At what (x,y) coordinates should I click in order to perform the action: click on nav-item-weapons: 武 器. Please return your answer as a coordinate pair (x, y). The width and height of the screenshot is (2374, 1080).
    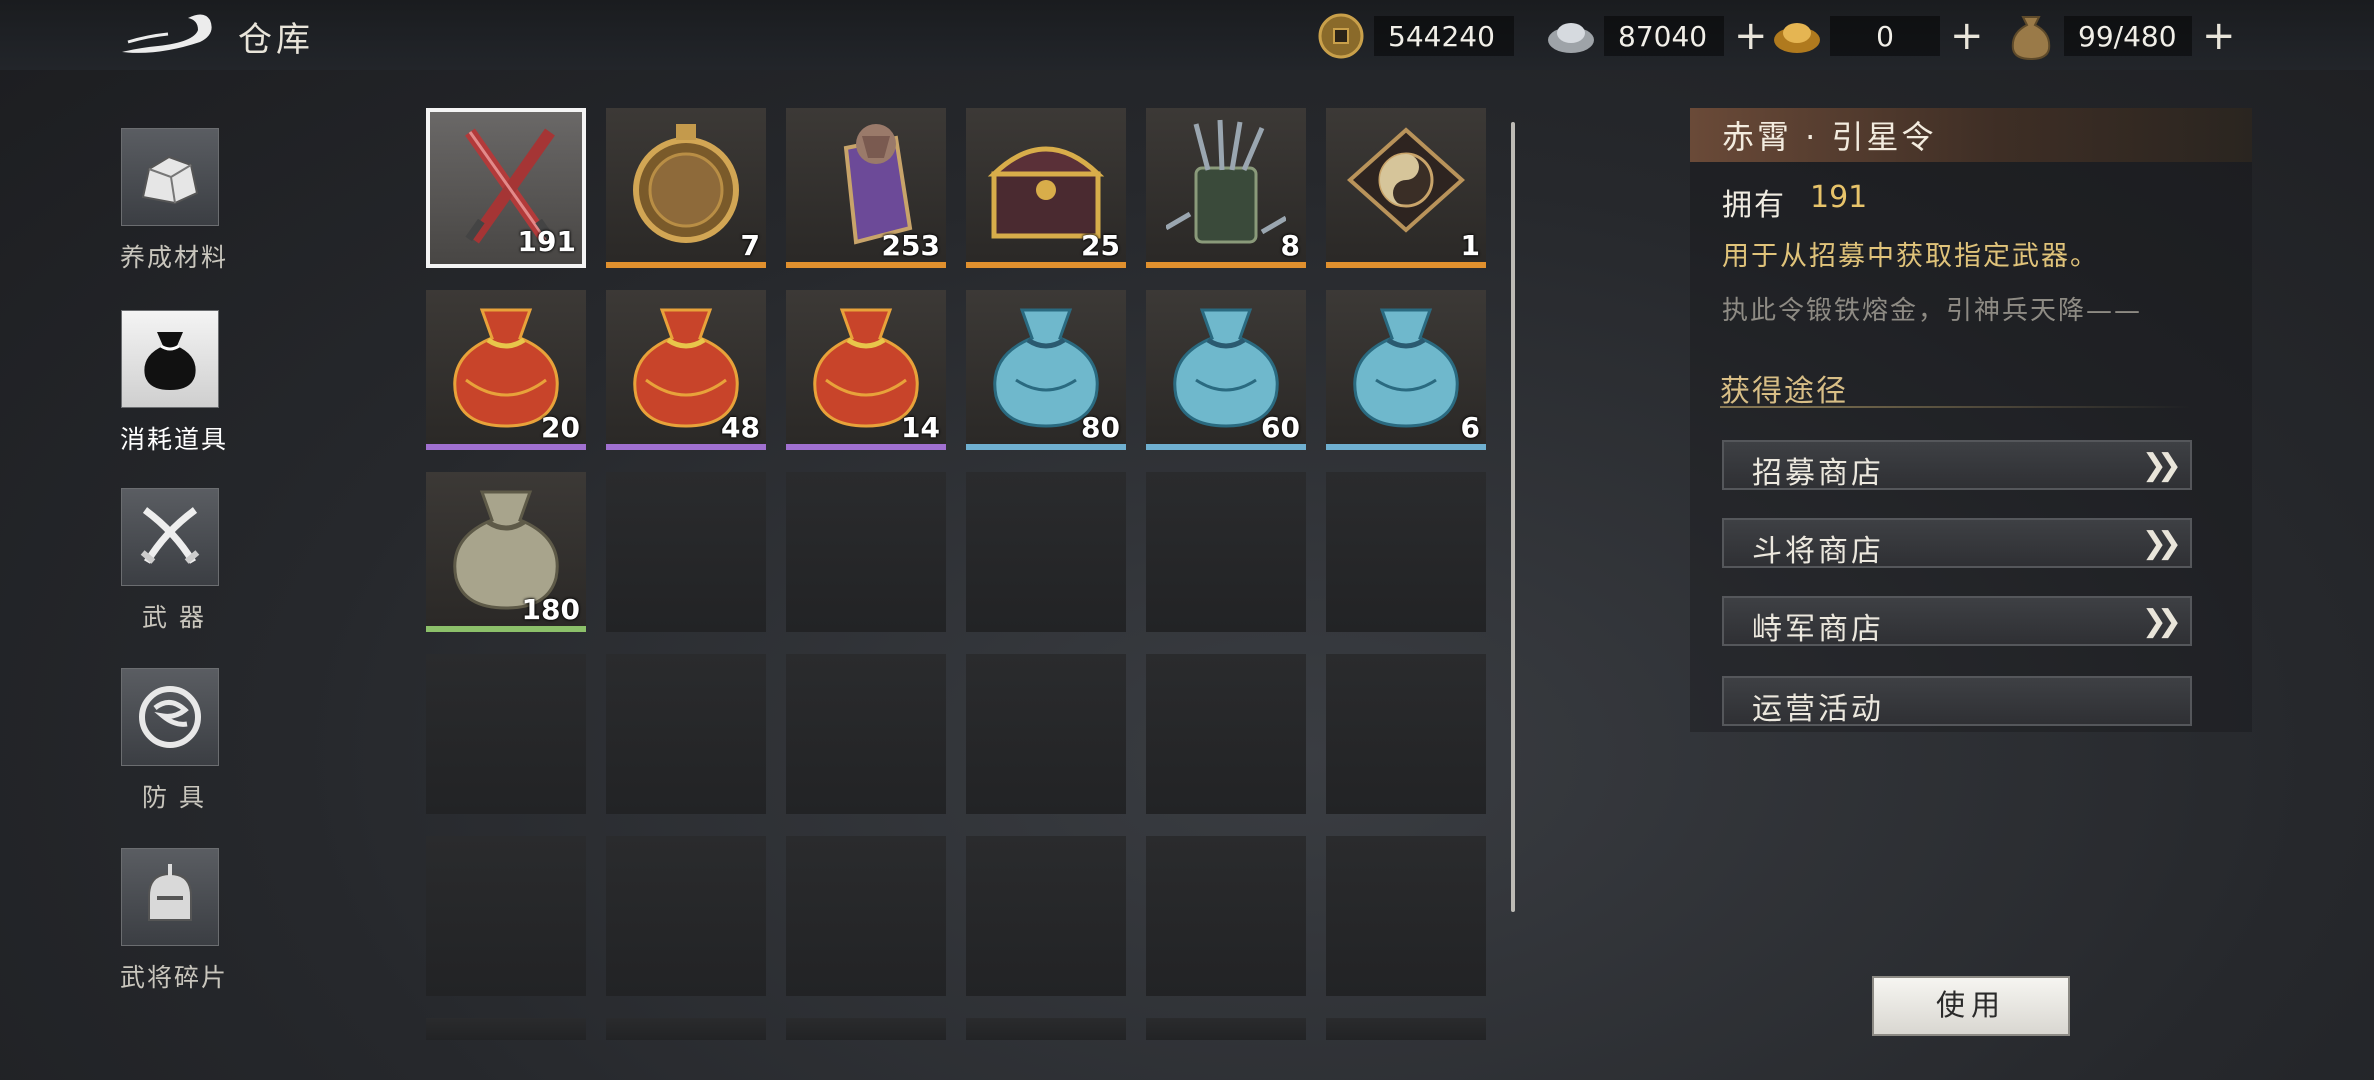
    Looking at the image, I should click on (180, 568).